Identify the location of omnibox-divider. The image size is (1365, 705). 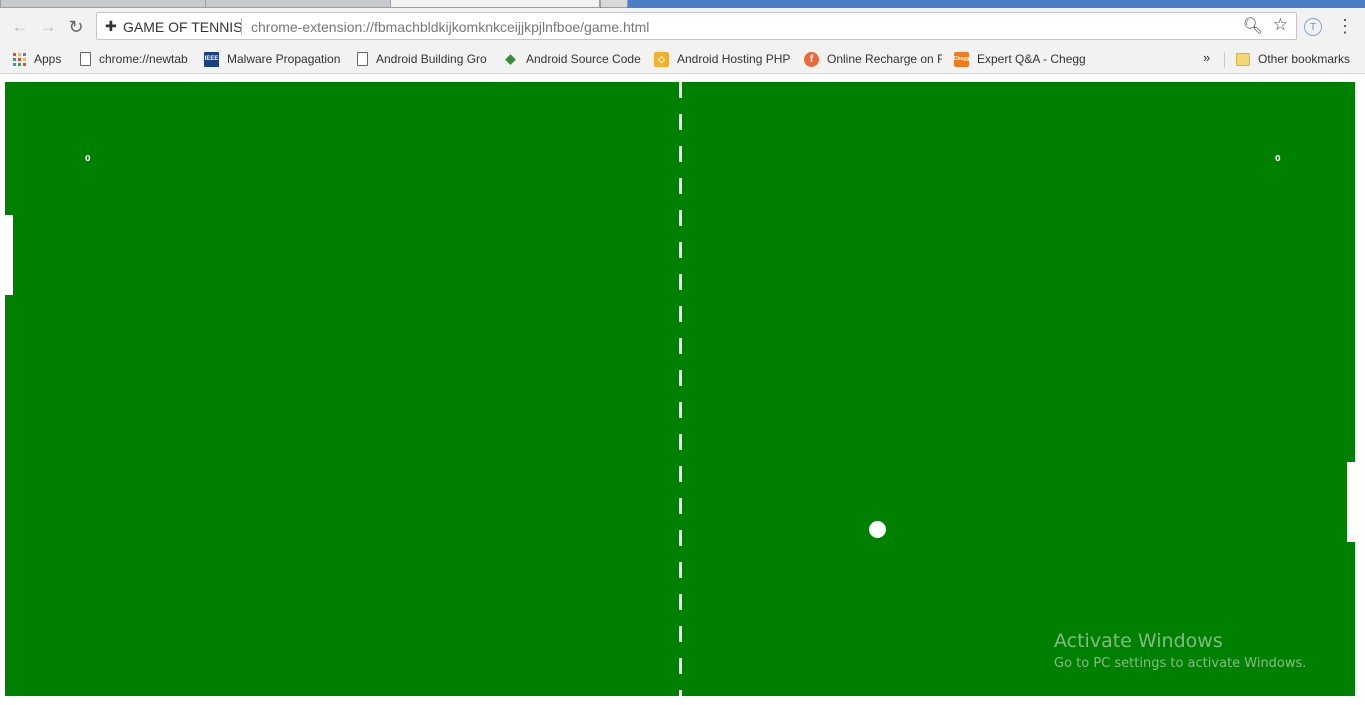
(241, 26).